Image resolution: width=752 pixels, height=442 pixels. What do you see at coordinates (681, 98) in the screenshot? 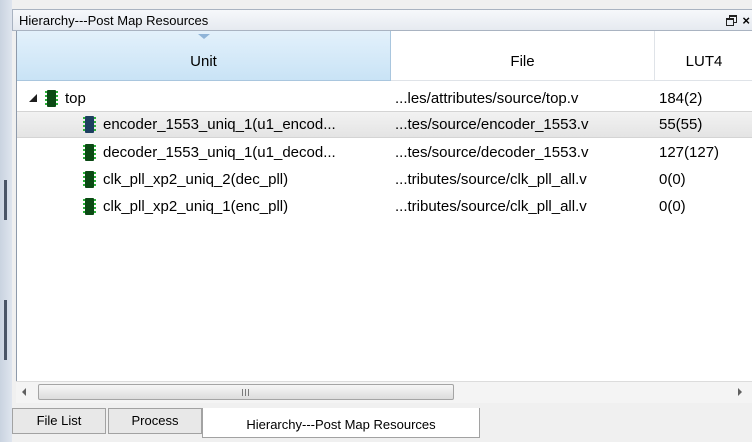
I see `row-lut4: 184(2)` at bounding box center [681, 98].